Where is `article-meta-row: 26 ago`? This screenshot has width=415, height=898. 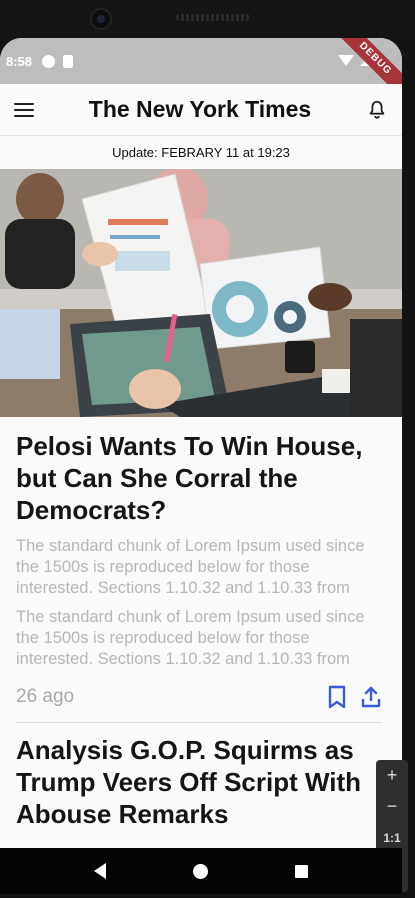 article-meta-row: 26 ago is located at coordinates (199, 697).